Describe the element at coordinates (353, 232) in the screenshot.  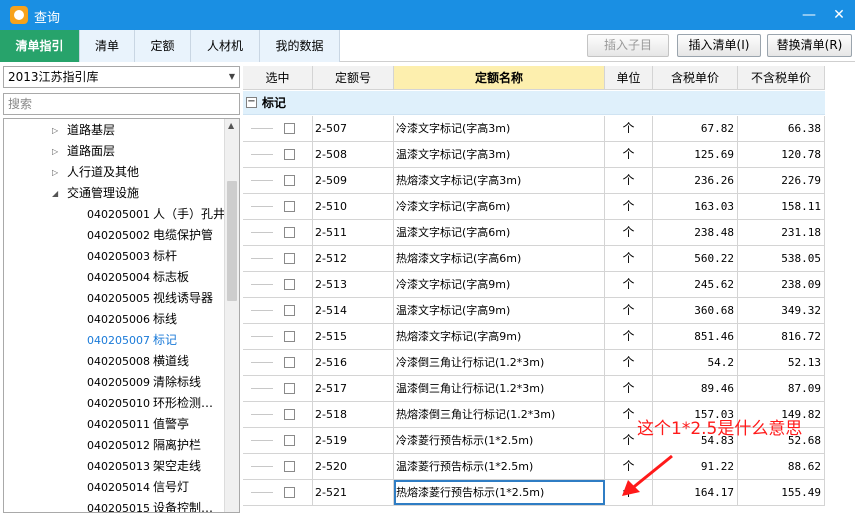
I see `cell-code: 2-511` at that location.